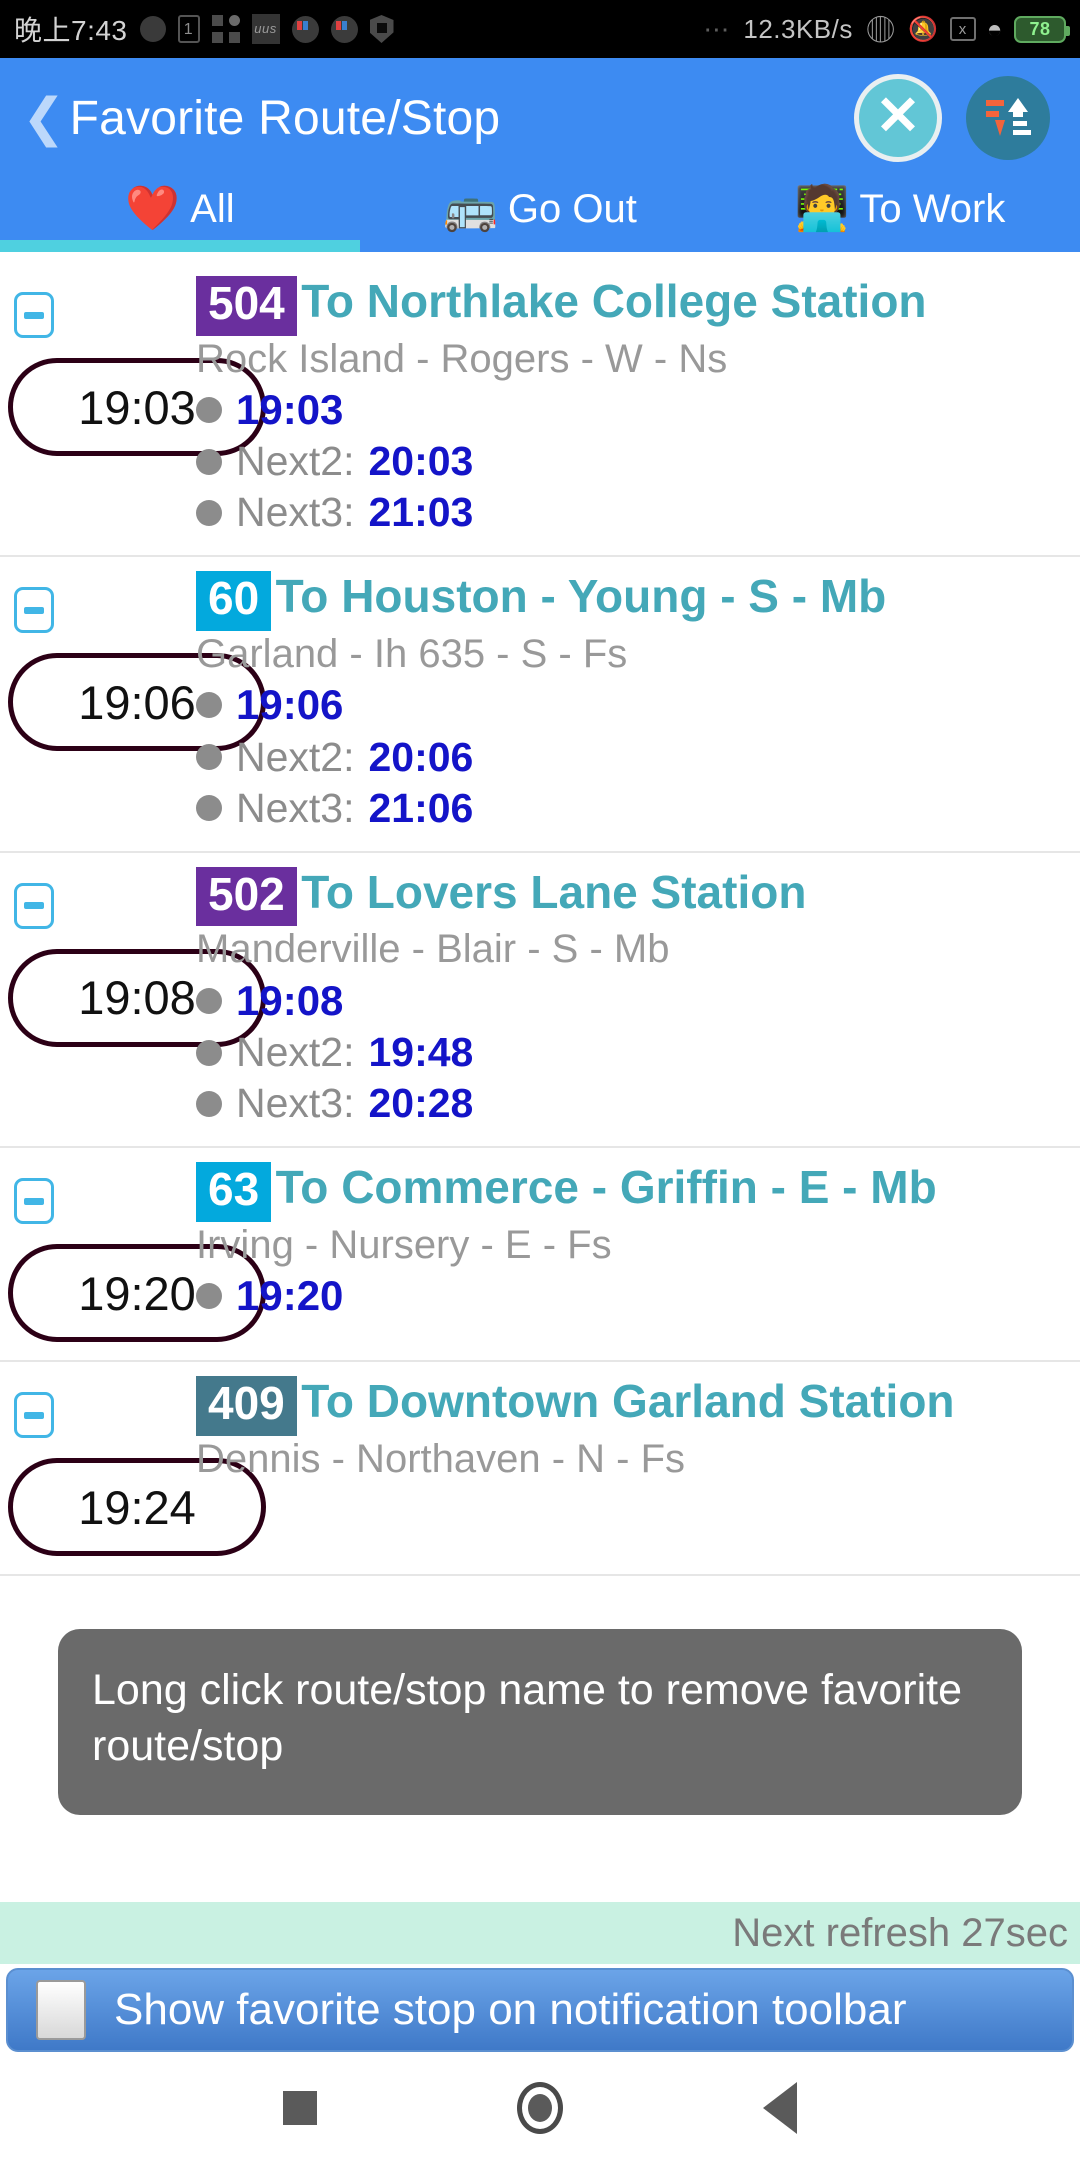 The height and width of the screenshot is (2160, 1080). What do you see at coordinates (246, 1406) in the screenshot?
I see `route-badge: 409` at bounding box center [246, 1406].